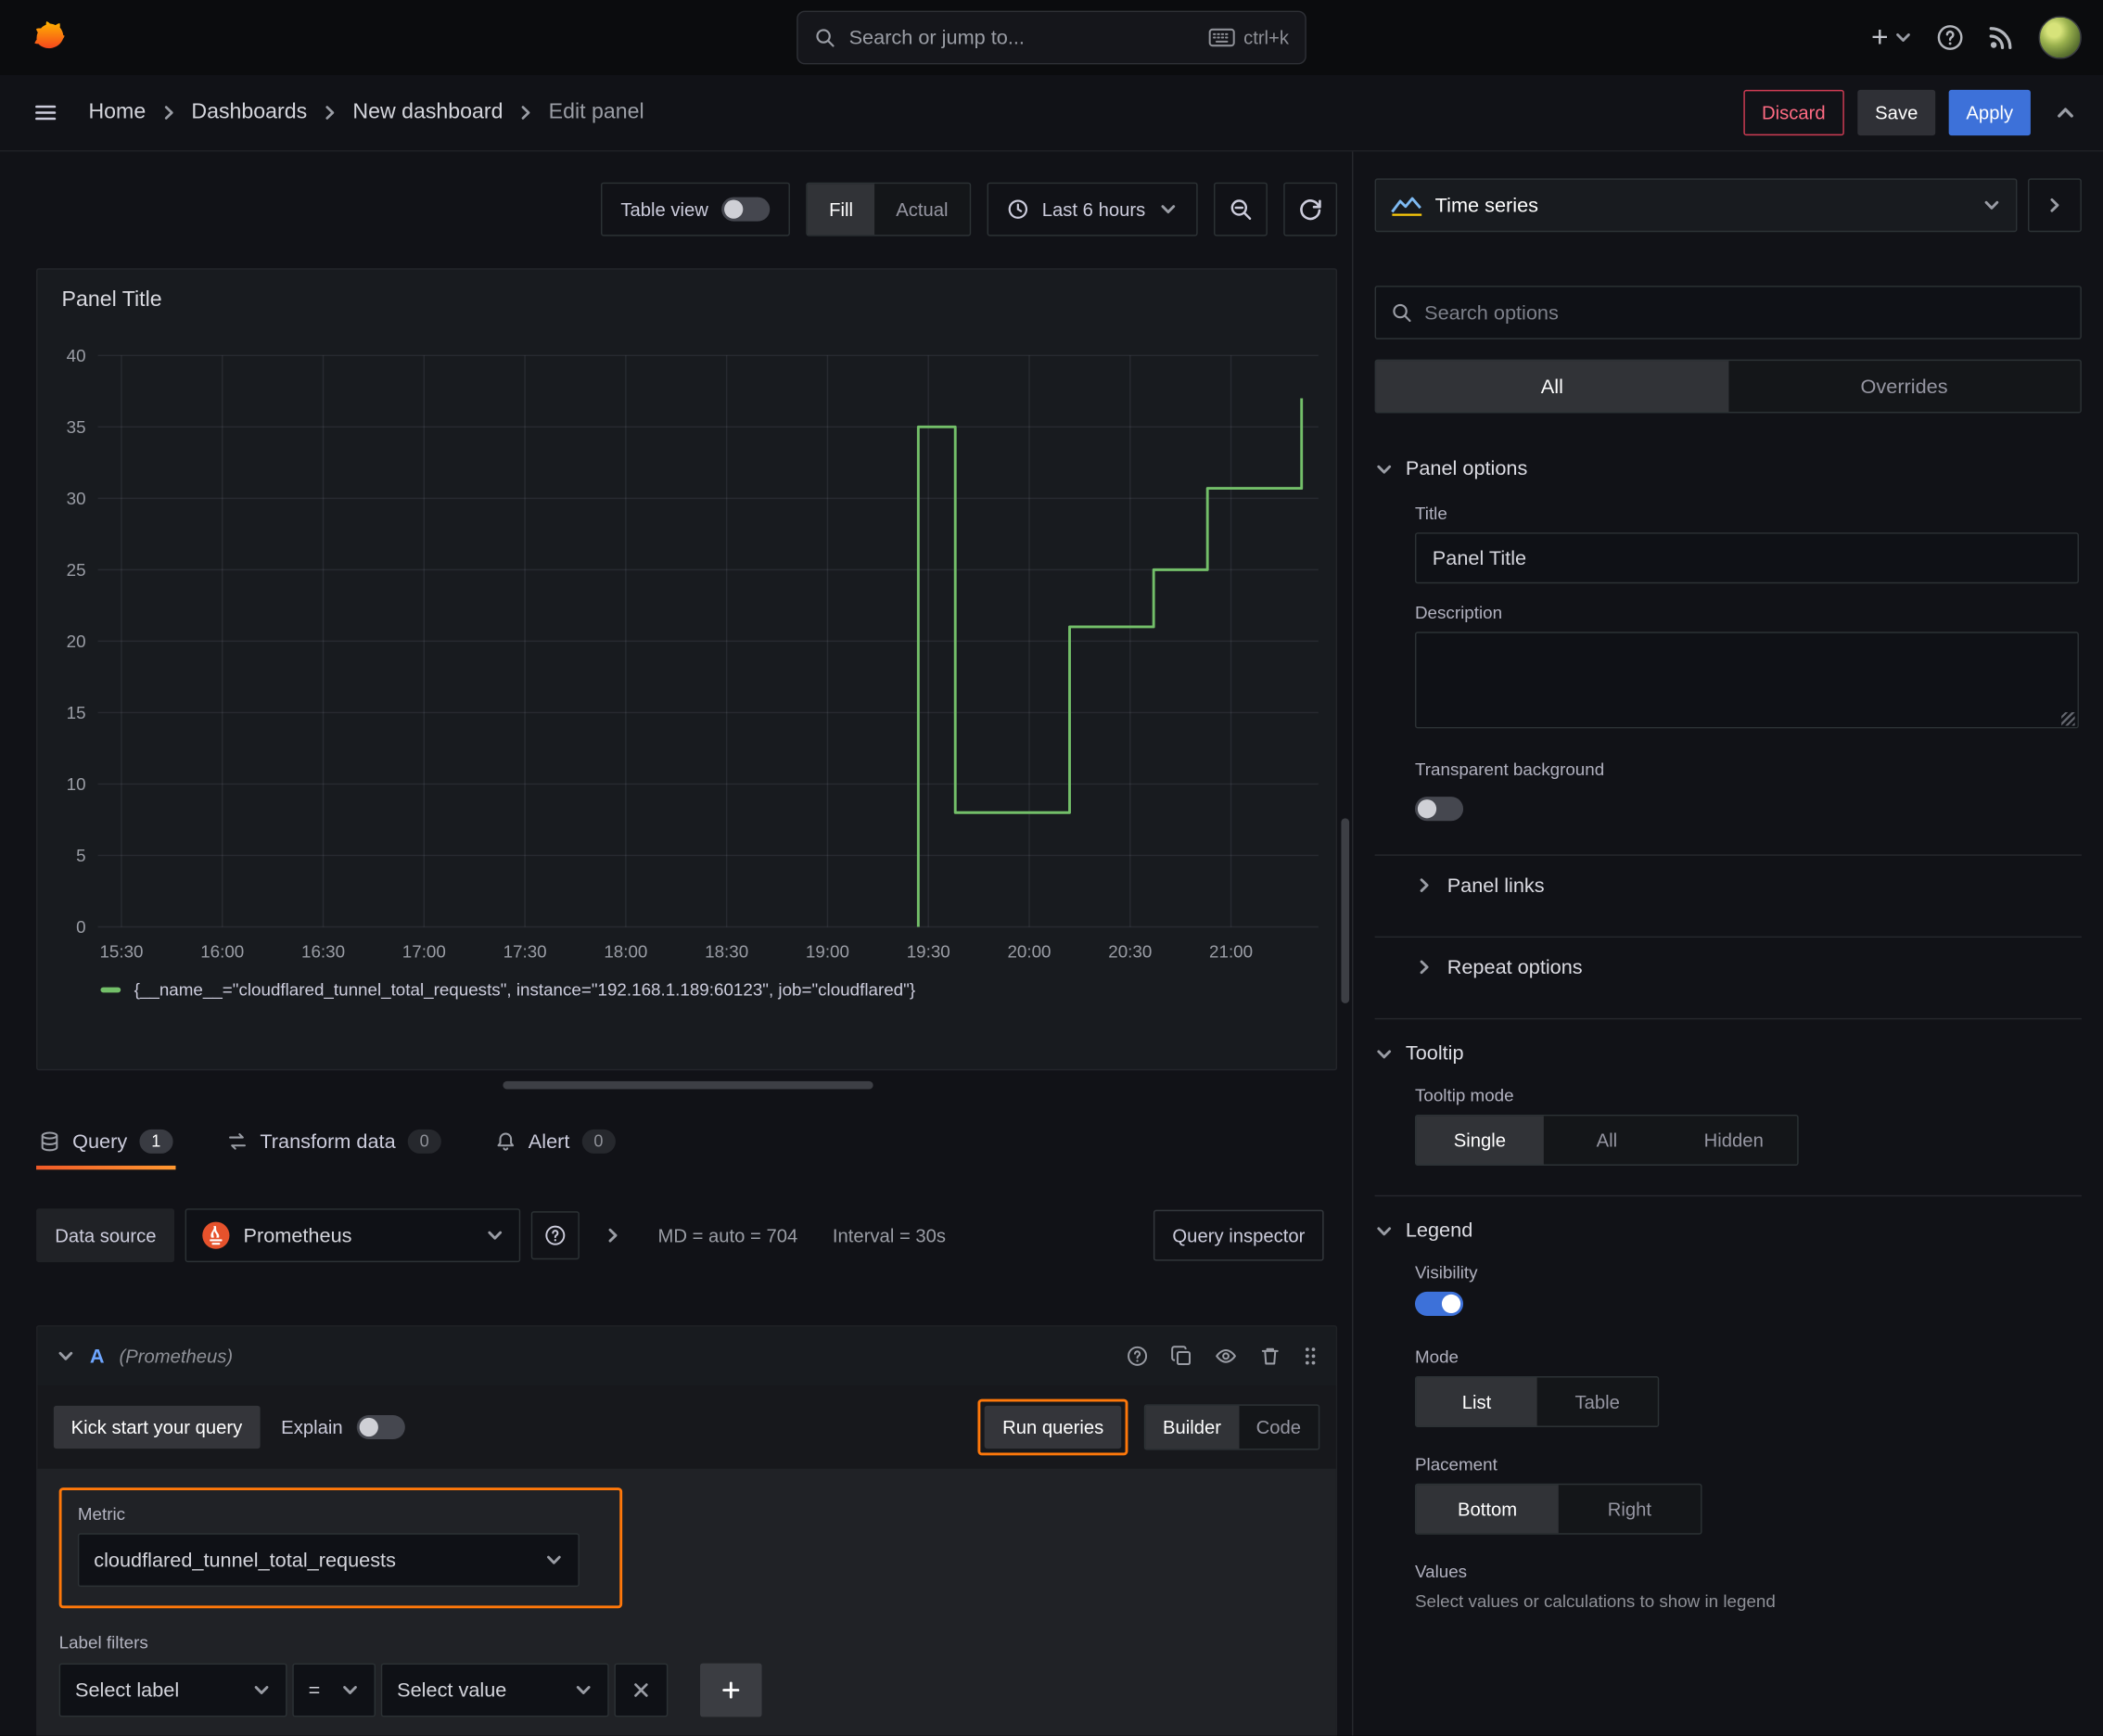 The height and width of the screenshot is (1736, 2103). What do you see at coordinates (2068, 719) in the screenshot?
I see `resize-handle` at bounding box center [2068, 719].